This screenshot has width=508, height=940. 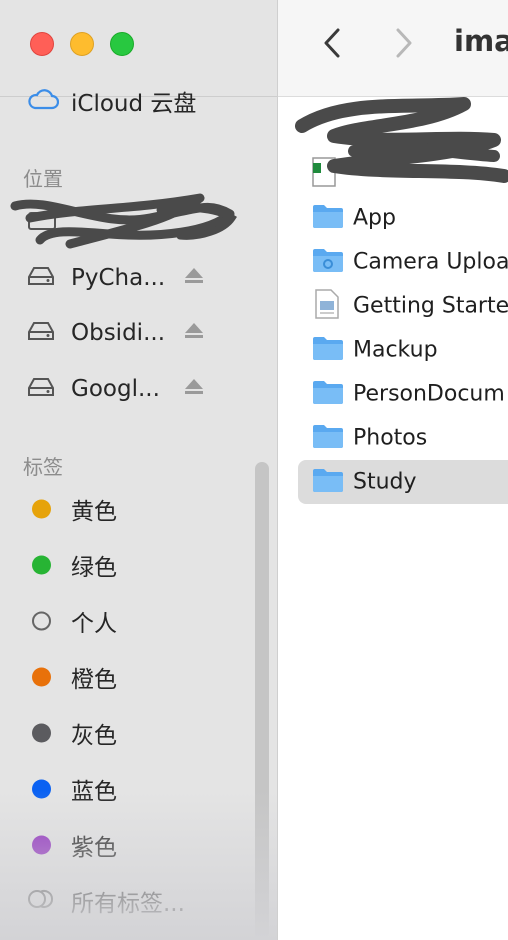 What do you see at coordinates (134, 104) in the screenshot?
I see `sidebar-item-label: iCloud 云盘` at bounding box center [134, 104].